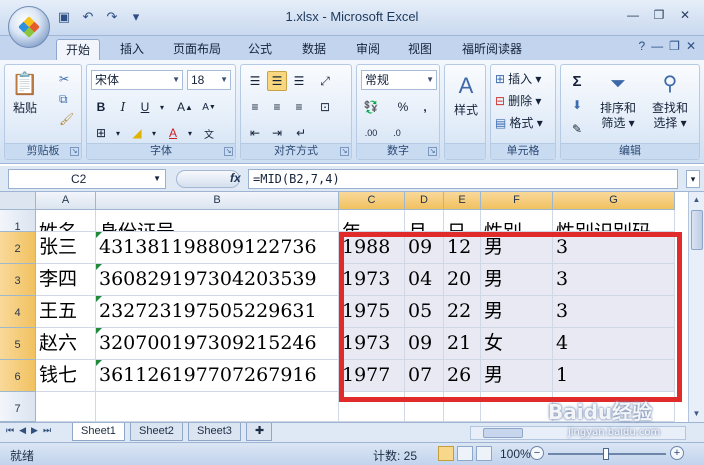  I want to click on font-name-select: 宋体 ▼, so click(137, 80).